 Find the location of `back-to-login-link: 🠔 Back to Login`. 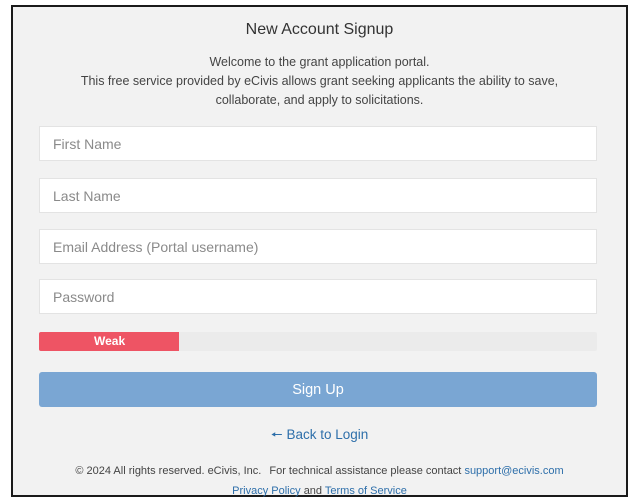

back-to-login-link: 🠔 Back to Login is located at coordinates (320, 434).